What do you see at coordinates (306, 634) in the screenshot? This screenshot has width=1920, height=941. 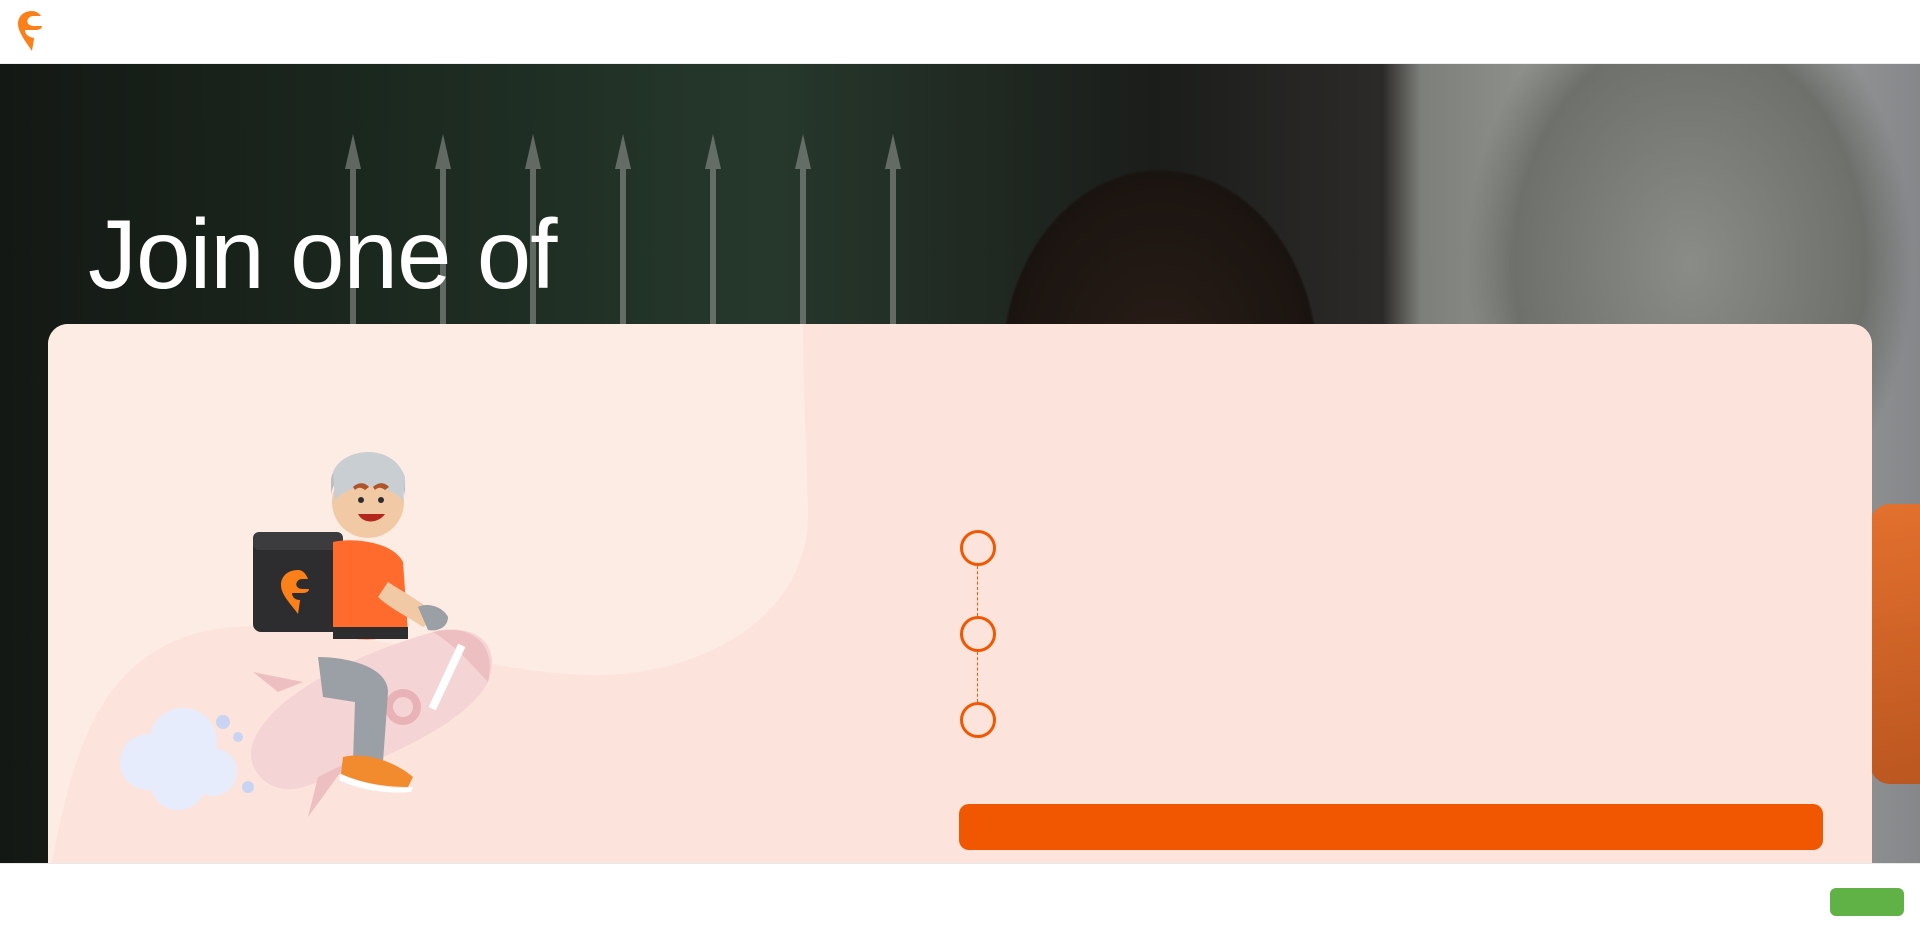 I see `delivery-rider-rocket-icon` at bounding box center [306, 634].